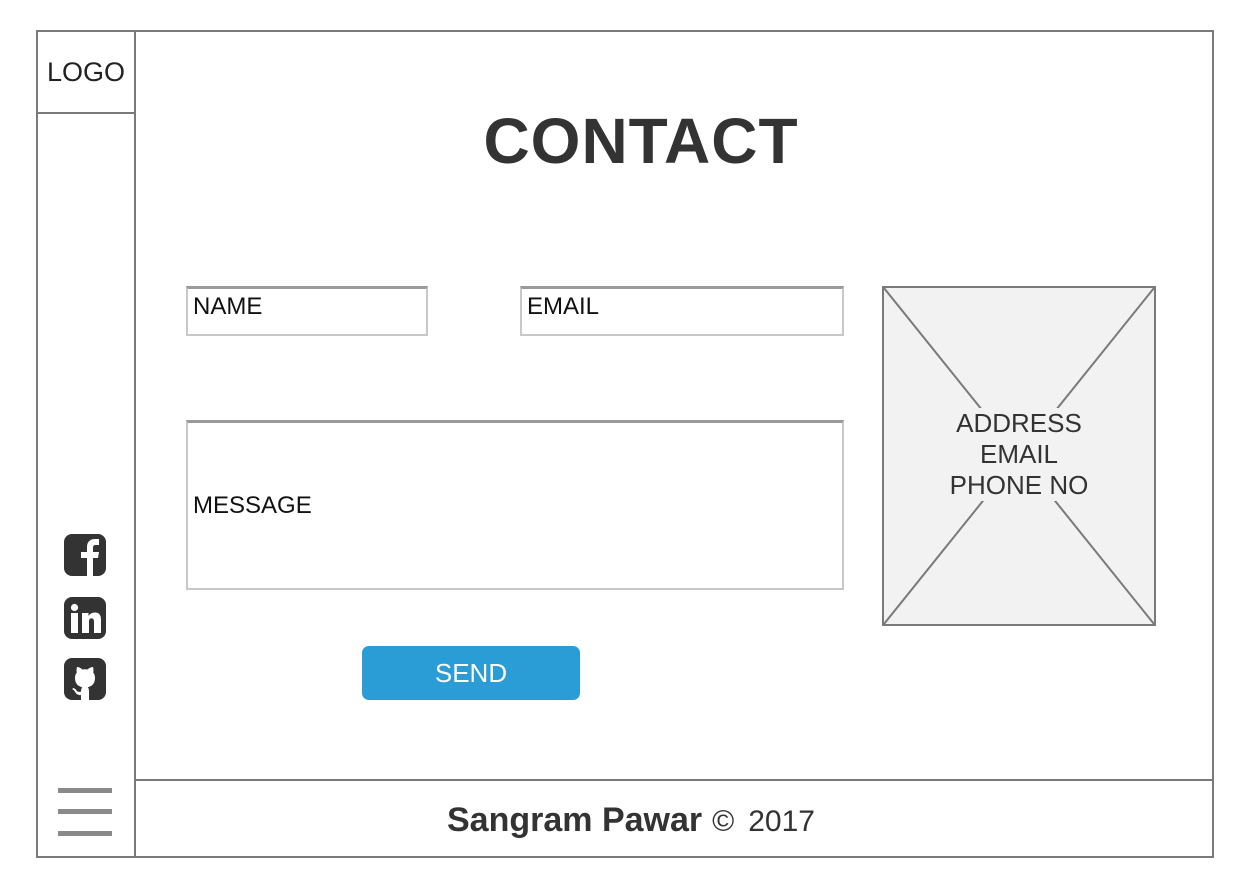  I want to click on email-label: EMAIL, so click(1019, 454).